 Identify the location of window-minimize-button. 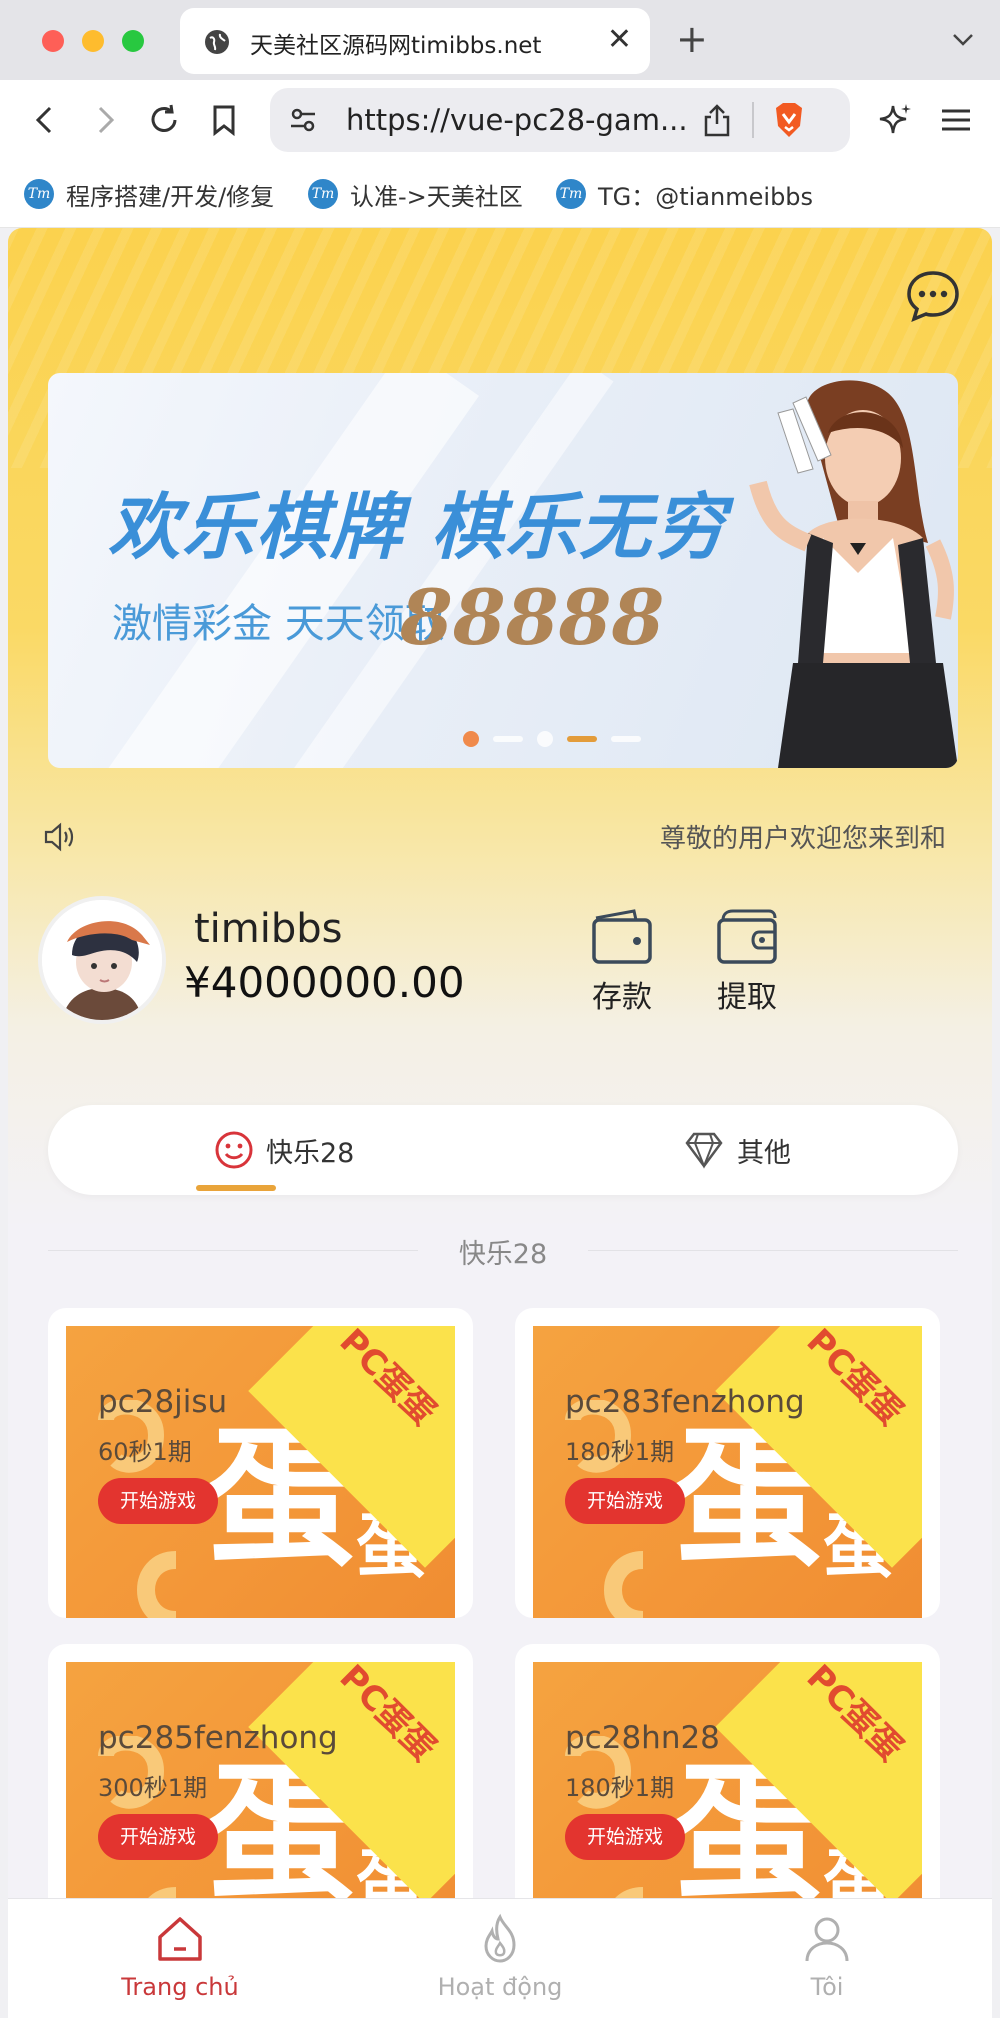
(93, 41).